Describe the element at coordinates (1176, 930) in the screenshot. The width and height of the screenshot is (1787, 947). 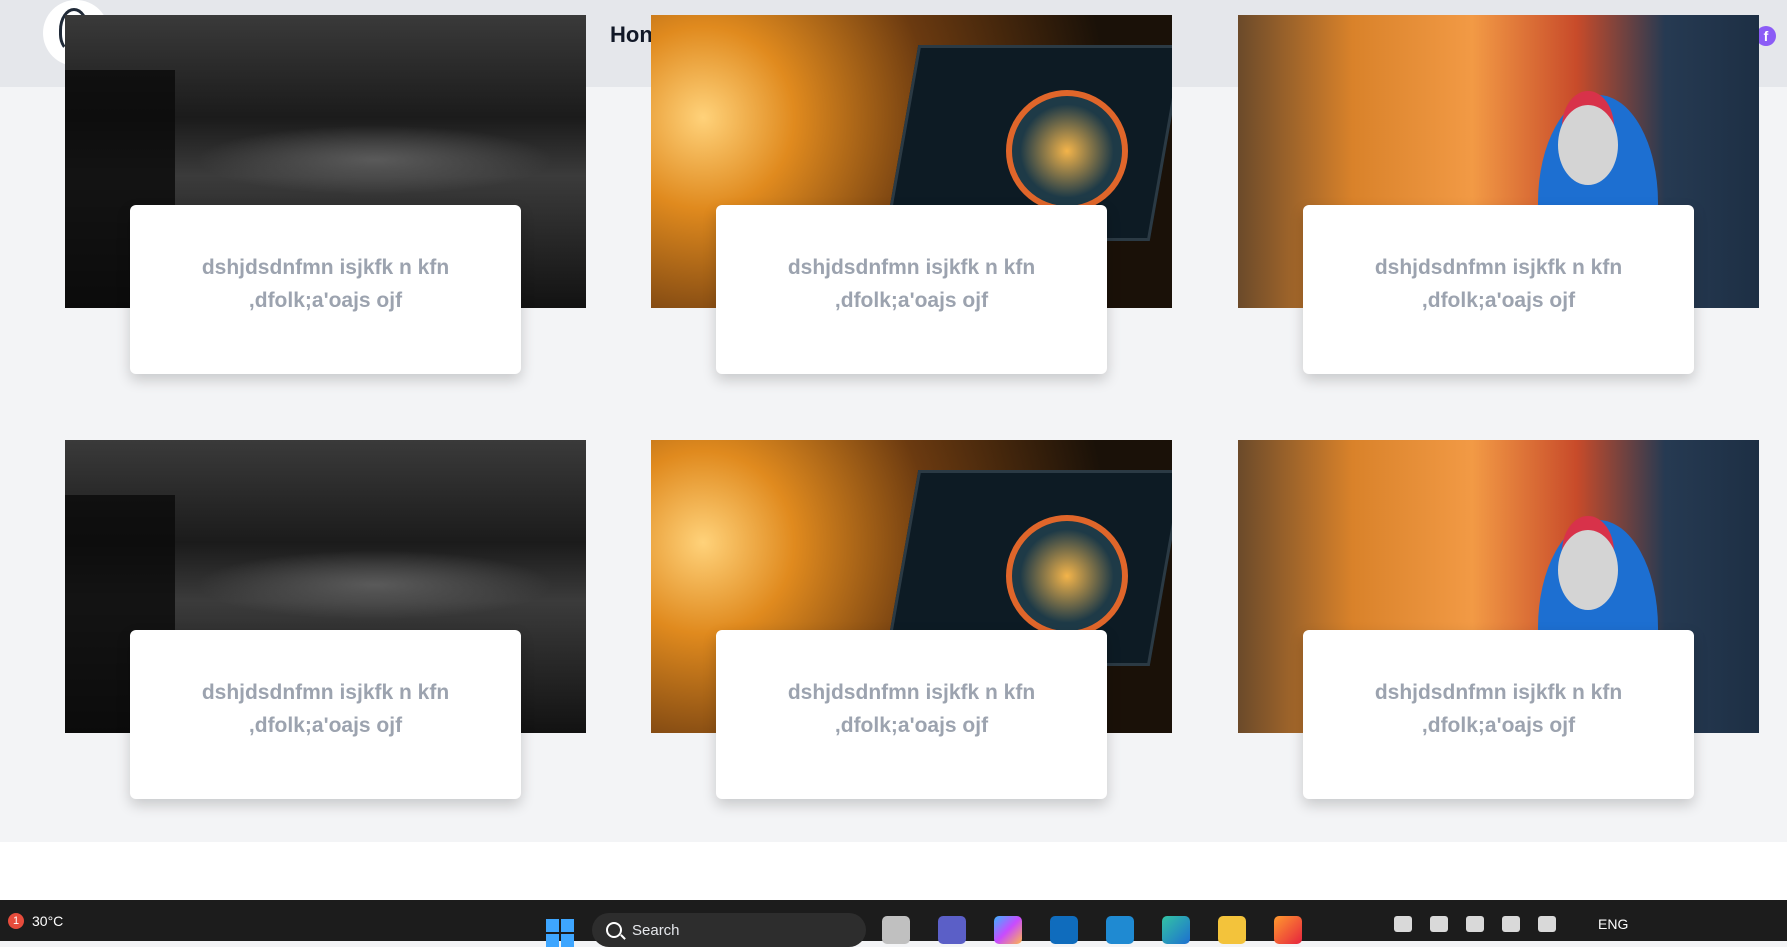
I see `edge-icon` at that location.